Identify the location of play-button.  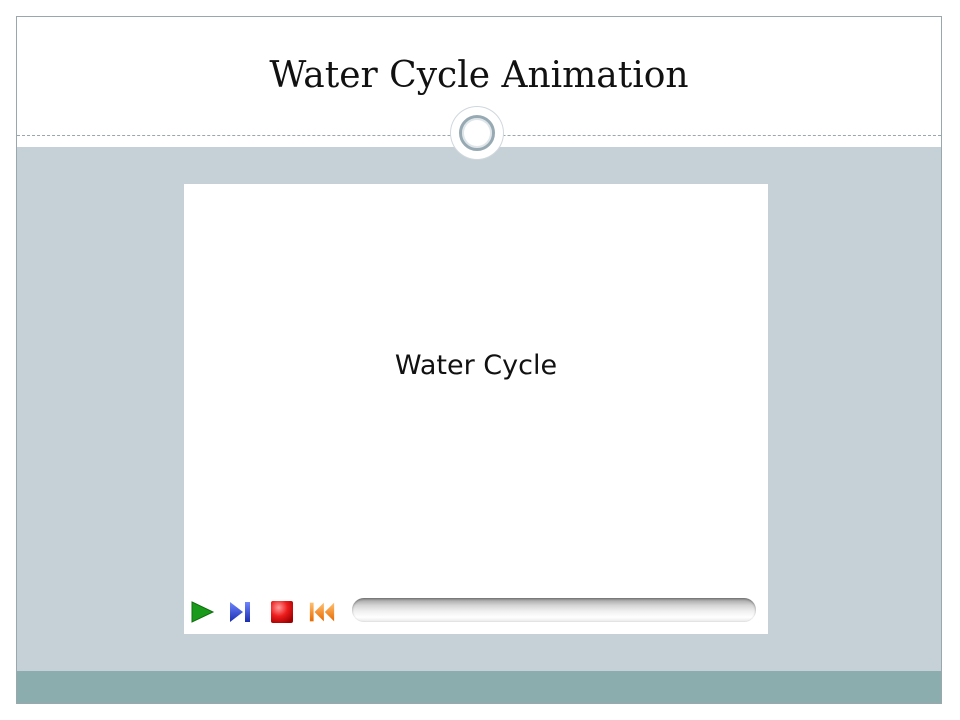
(202, 612).